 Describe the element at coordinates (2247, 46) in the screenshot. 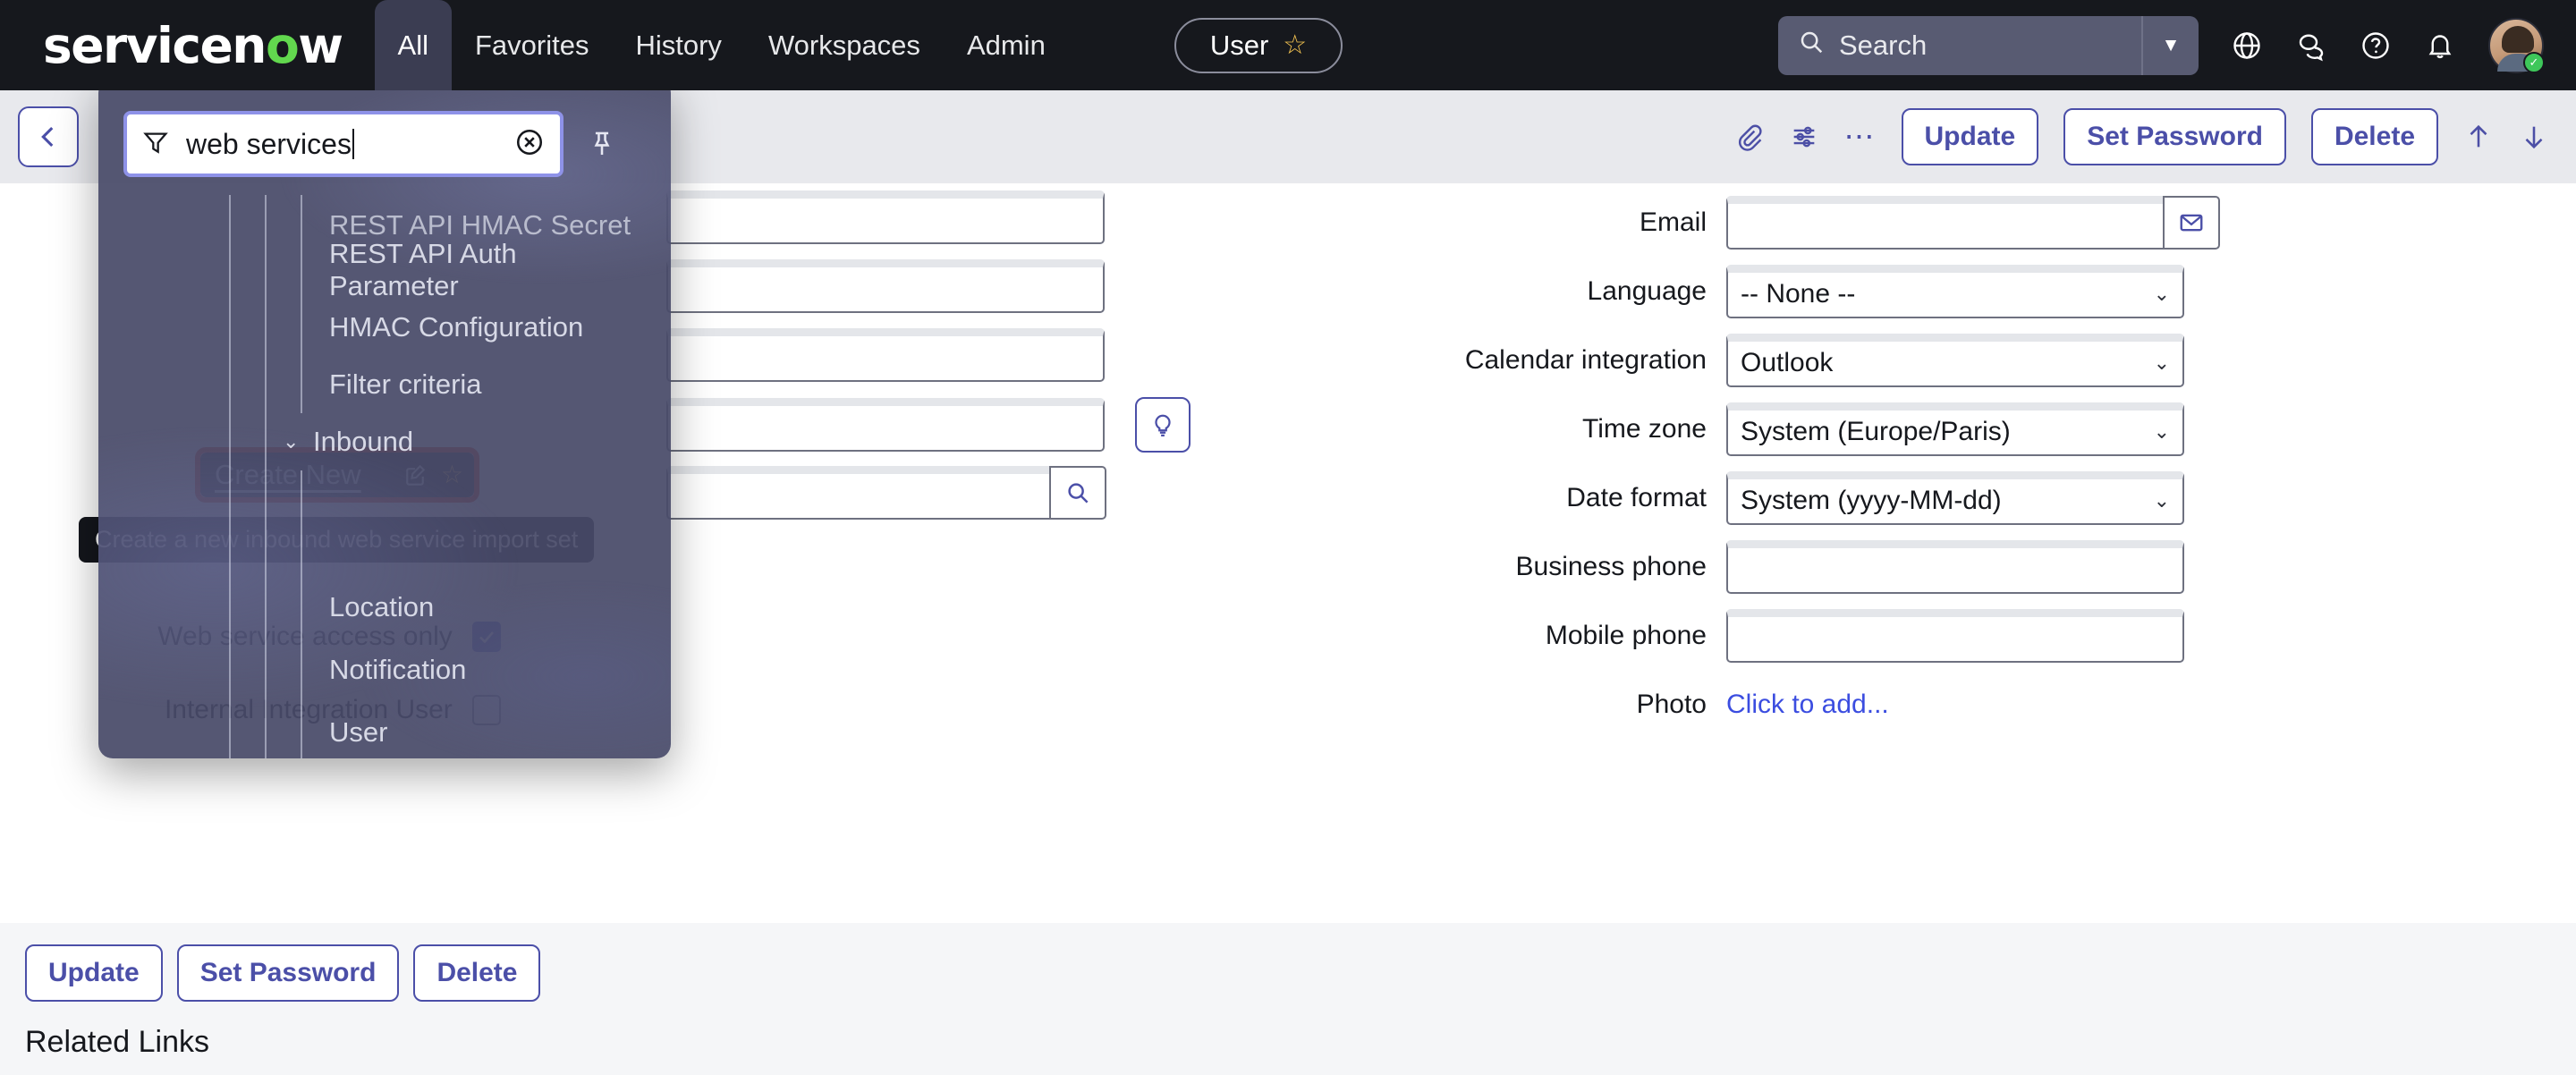

I see `globe-icon` at that location.